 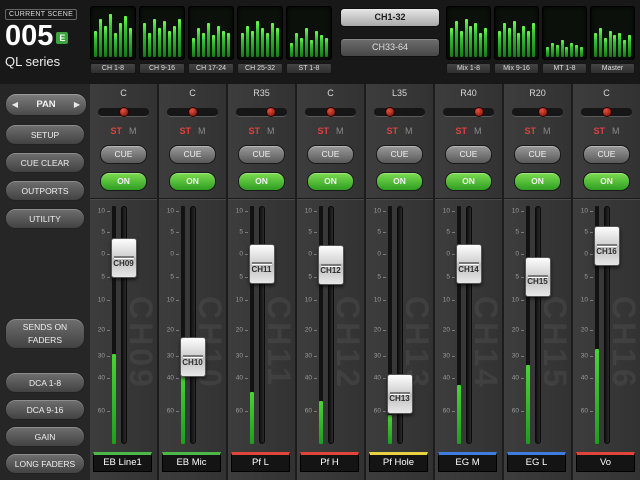 I want to click on meter-block-mix-9-16: Mix 9-16, so click(x=516, y=40).